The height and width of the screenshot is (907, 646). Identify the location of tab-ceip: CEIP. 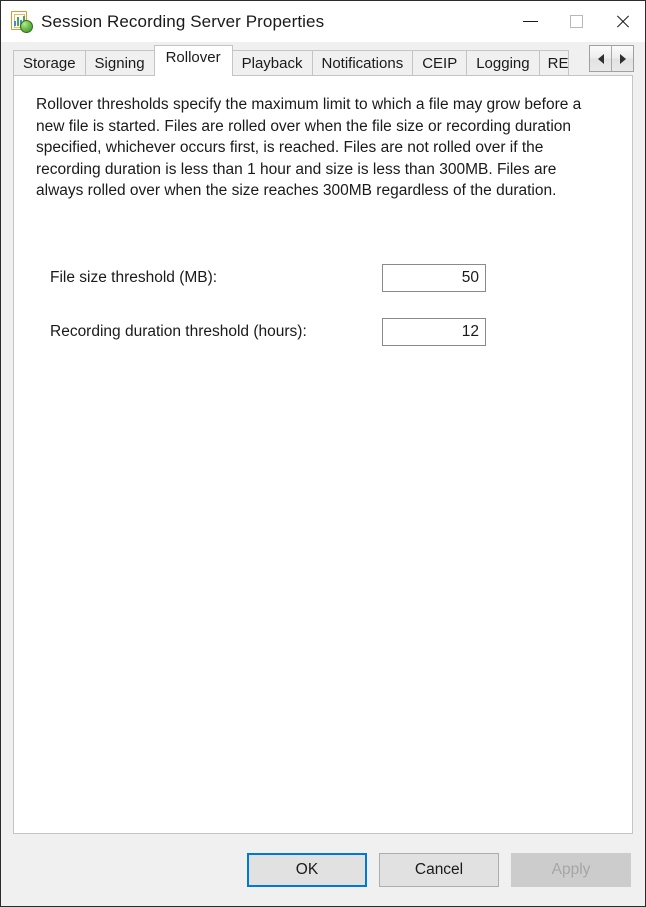
(440, 62).